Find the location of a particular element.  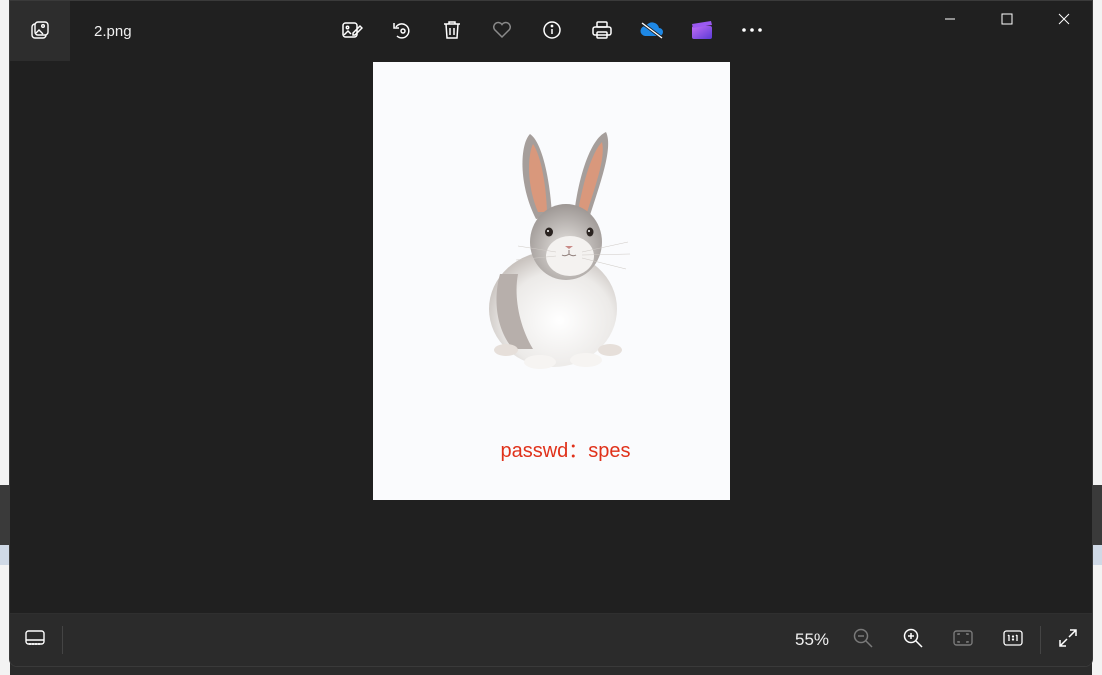

edit-image-icon is located at coordinates (352, 32).